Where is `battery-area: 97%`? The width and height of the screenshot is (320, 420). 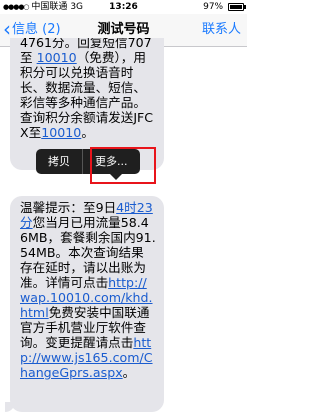
battery-area: 97% is located at coordinates (224, 7).